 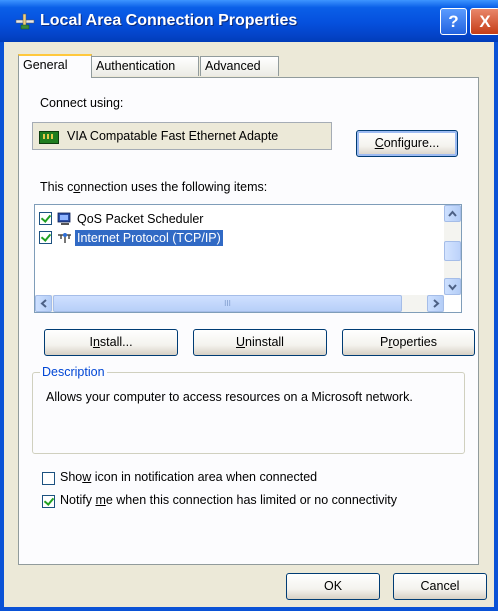 I want to click on notify-checkbox, so click(x=48, y=501).